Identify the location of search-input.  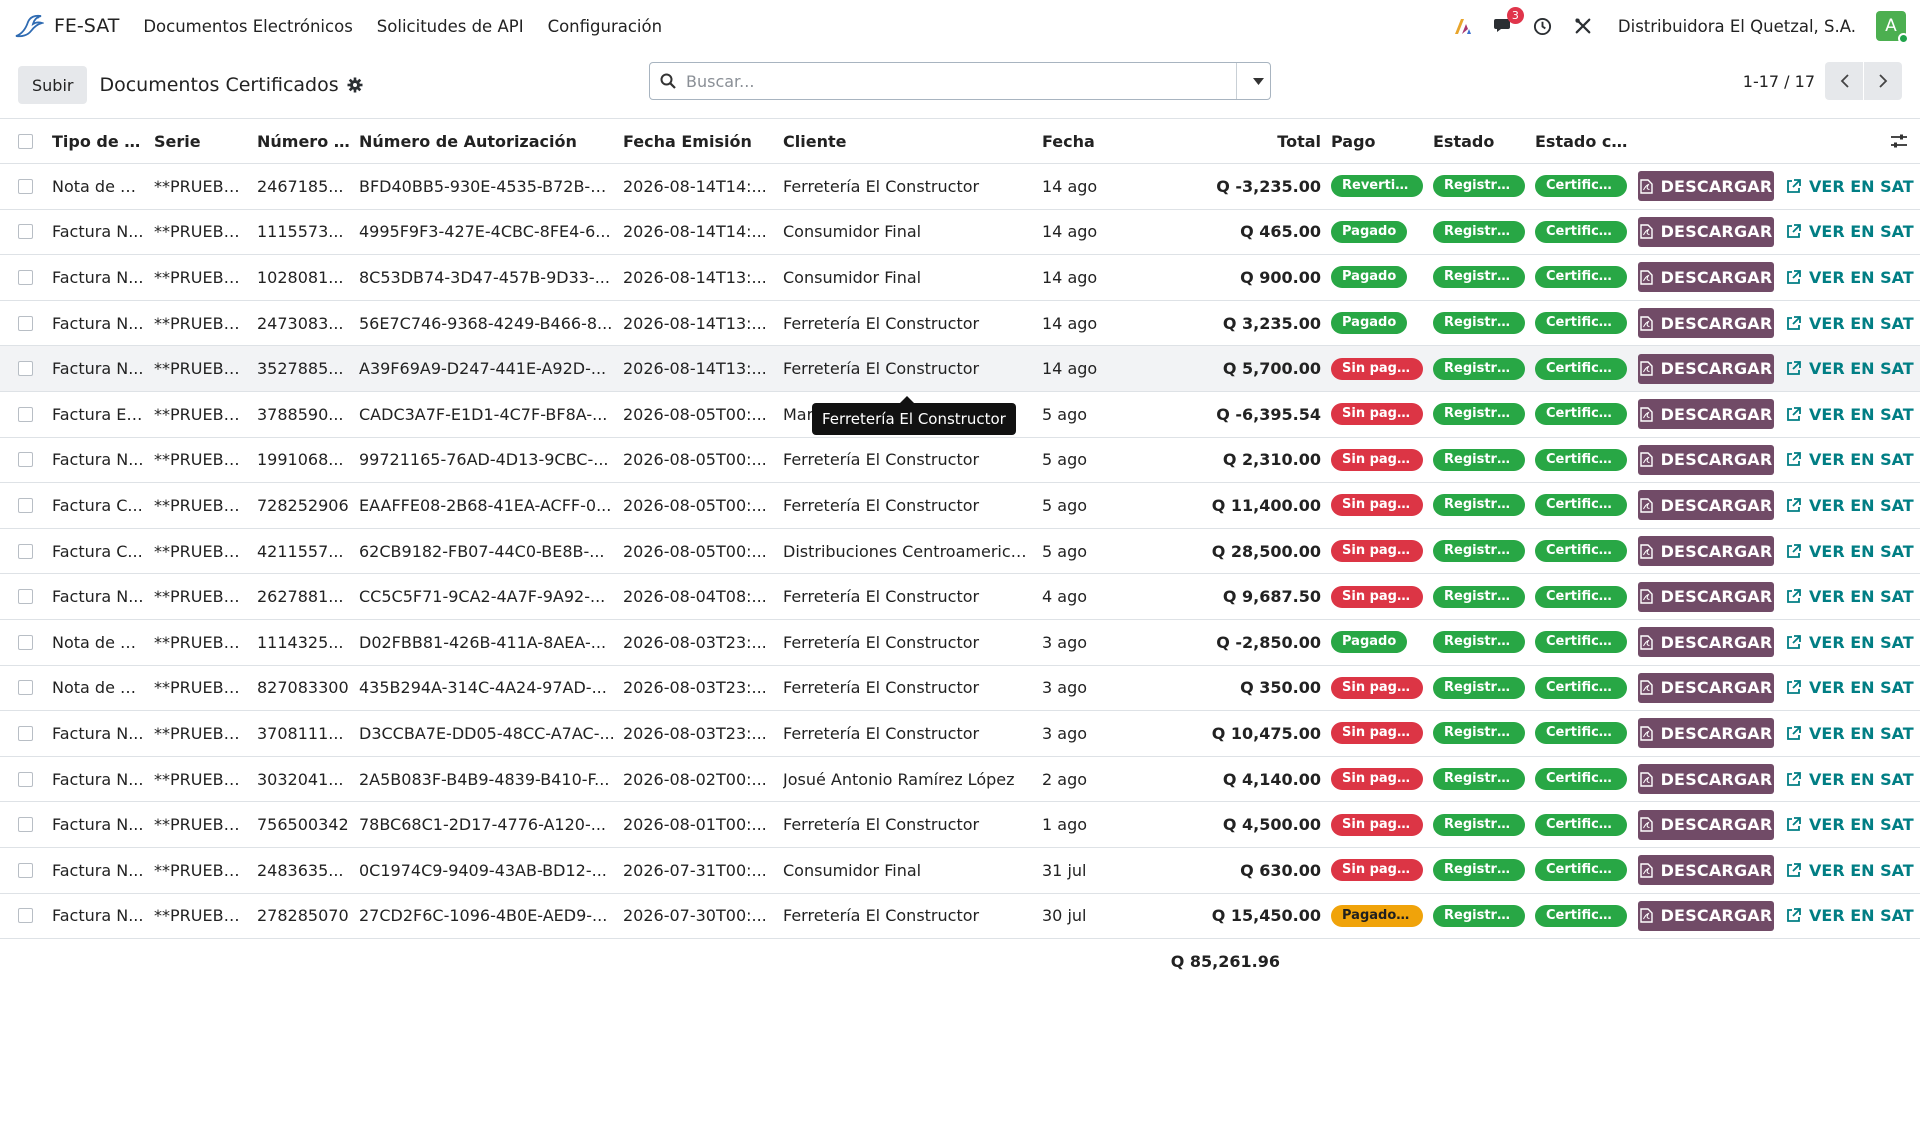
(956, 81).